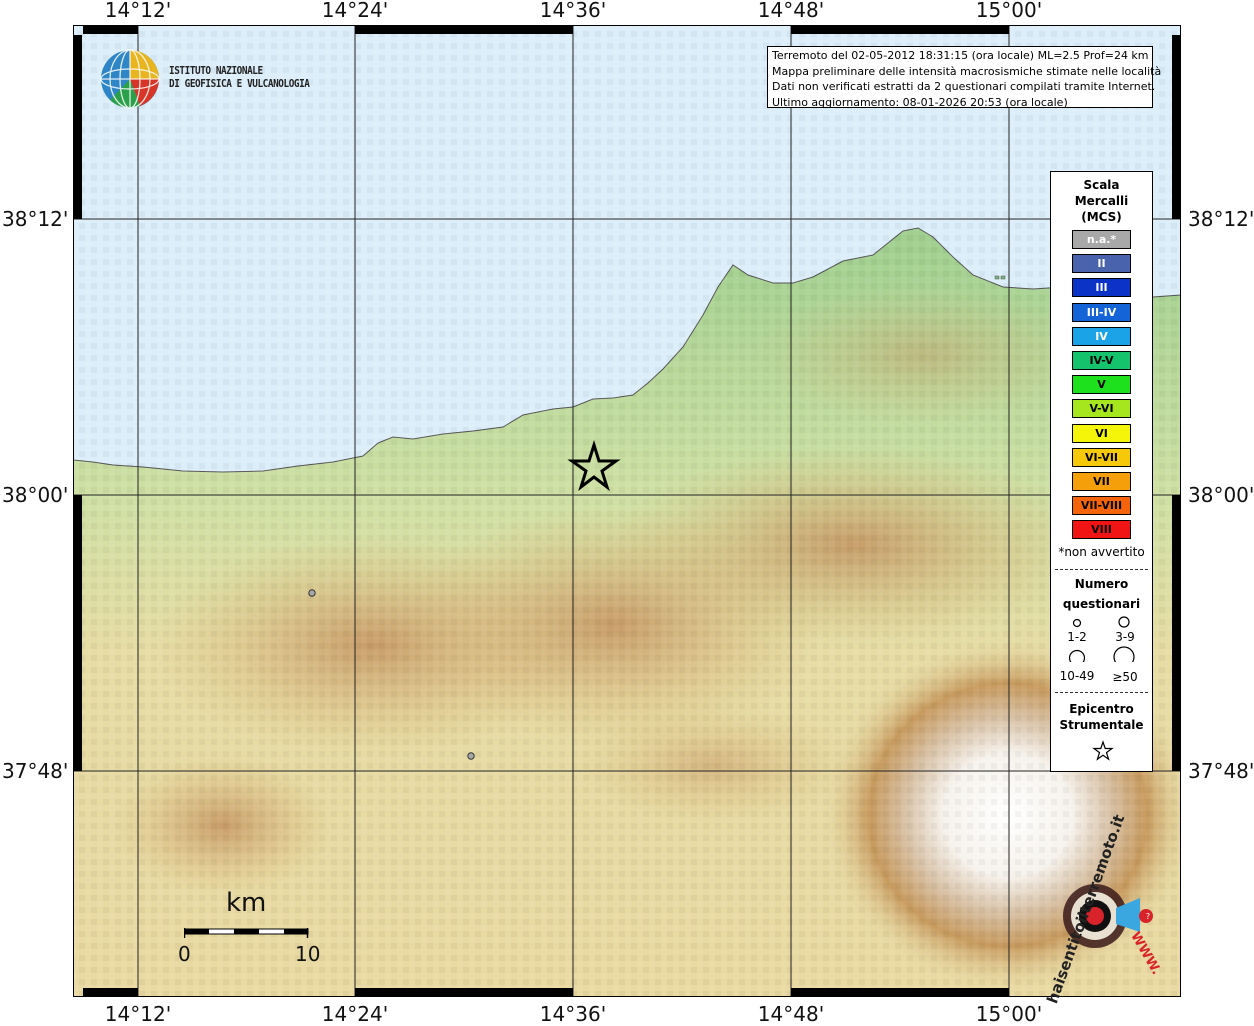 The width and height of the screenshot is (1254, 1026). I want to click on globe-icon, so click(130, 79).